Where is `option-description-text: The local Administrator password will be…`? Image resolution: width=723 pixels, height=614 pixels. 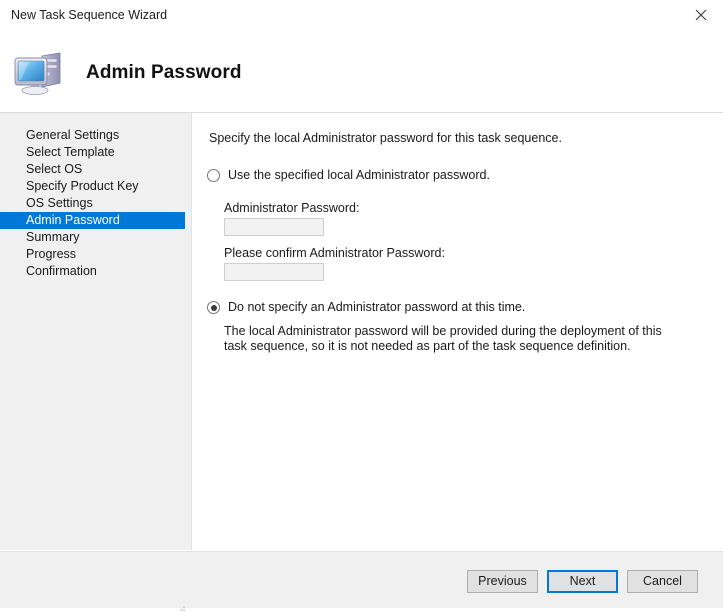 option-description-text: The local Administrator password will be… is located at coordinates (443, 338).